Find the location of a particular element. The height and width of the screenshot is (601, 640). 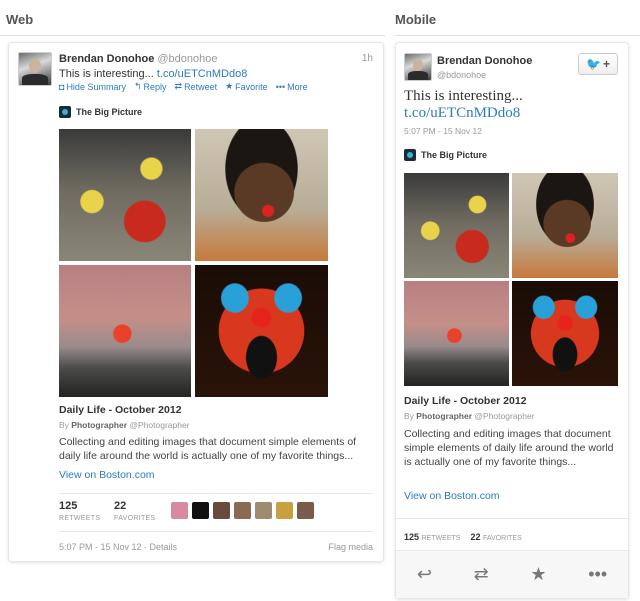

retweet-count: 125 is located at coordinates (68, 506).